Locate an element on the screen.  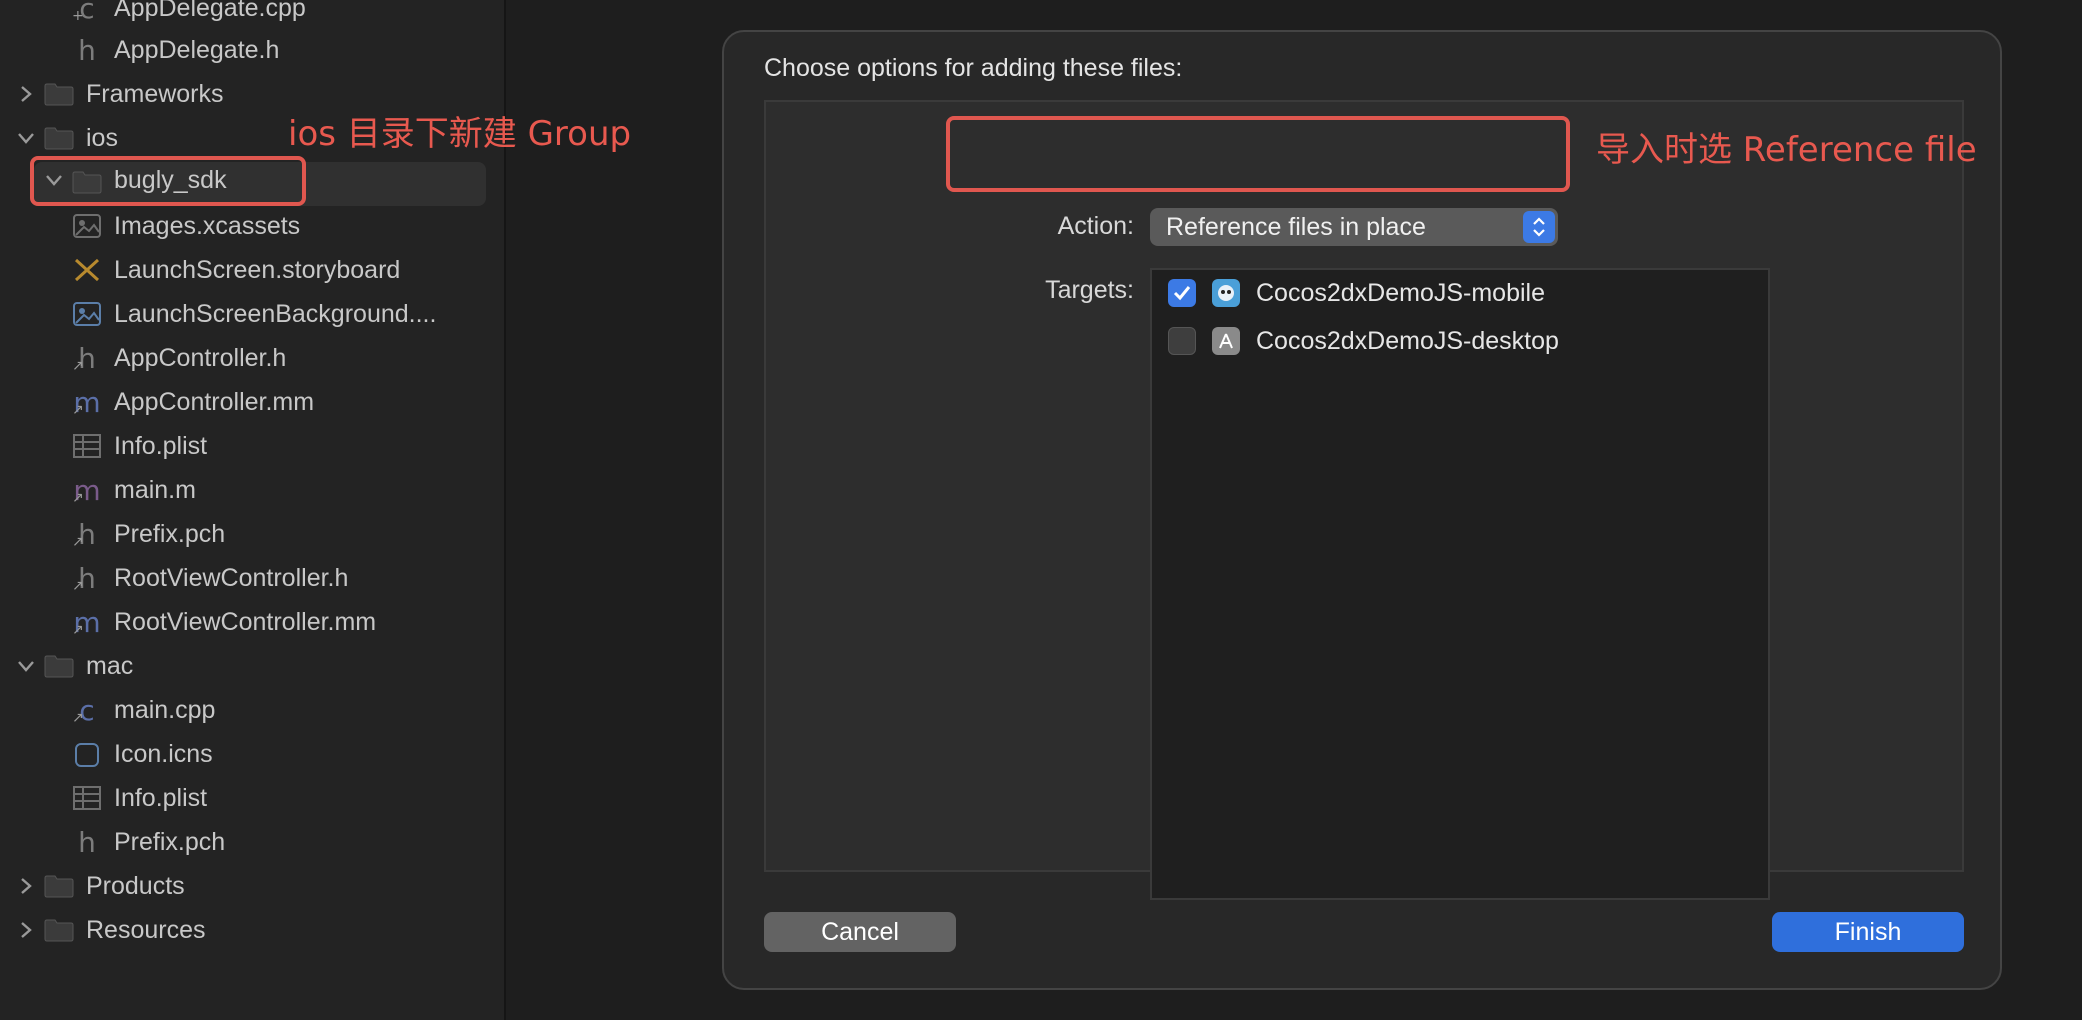
file-row-rootviewcontroller-mm: m ↗ RootViewController.mm is located at coordinates (250, 622).